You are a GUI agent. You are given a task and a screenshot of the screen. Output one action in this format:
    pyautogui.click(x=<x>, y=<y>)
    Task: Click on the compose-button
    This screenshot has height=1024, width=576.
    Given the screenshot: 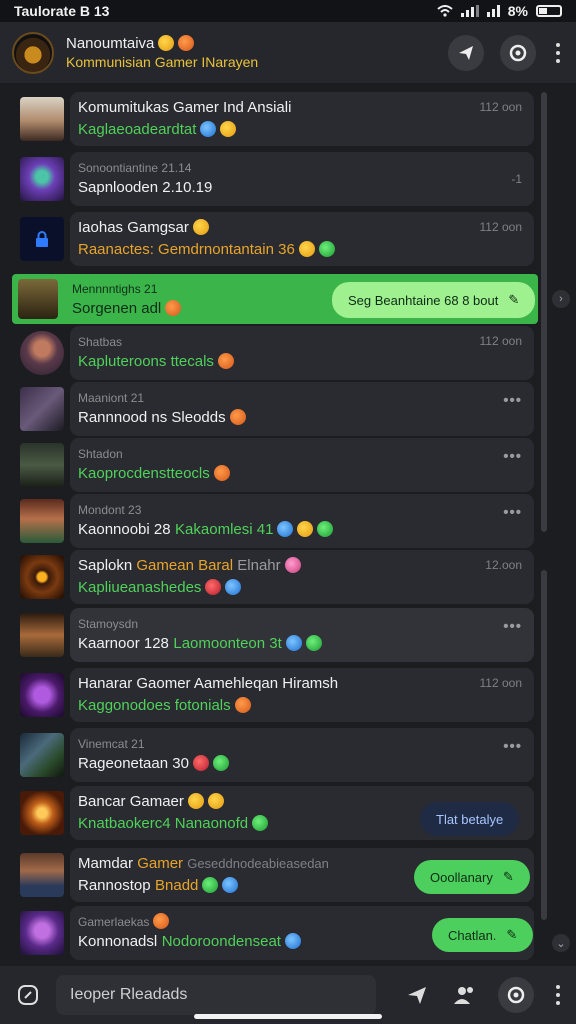 What is the action you would take?
    pyautogui.click(x=28, y=995)
    